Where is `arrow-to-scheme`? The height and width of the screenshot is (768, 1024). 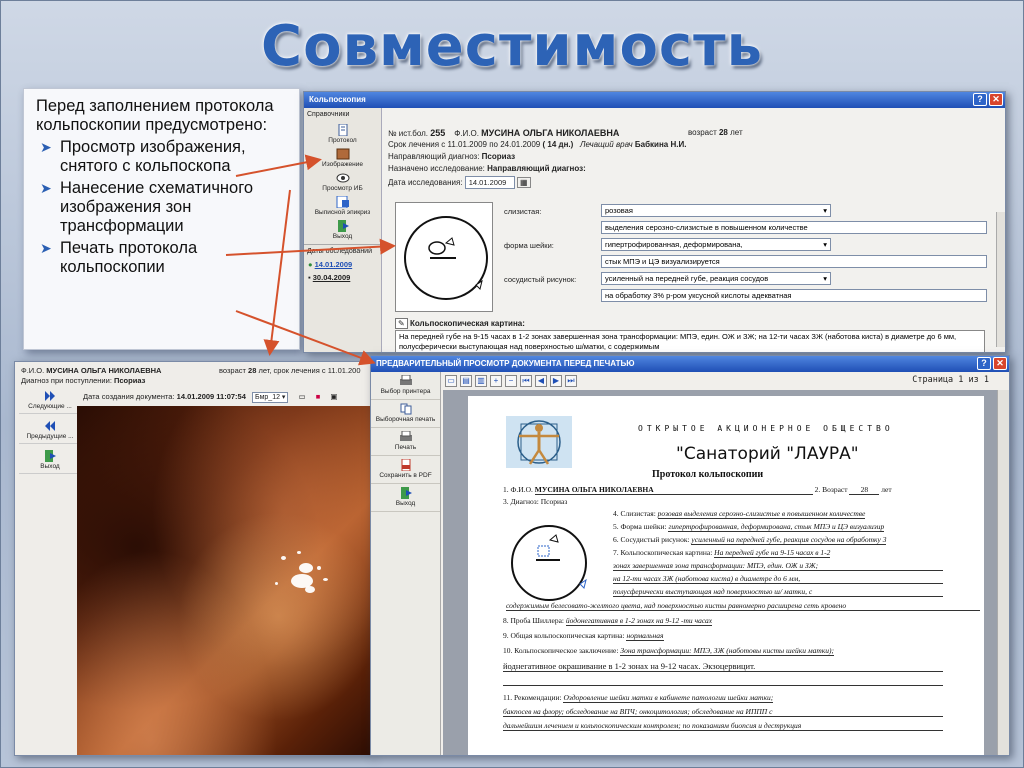 arrow-to-scheme is located at coordinates (310, 247).